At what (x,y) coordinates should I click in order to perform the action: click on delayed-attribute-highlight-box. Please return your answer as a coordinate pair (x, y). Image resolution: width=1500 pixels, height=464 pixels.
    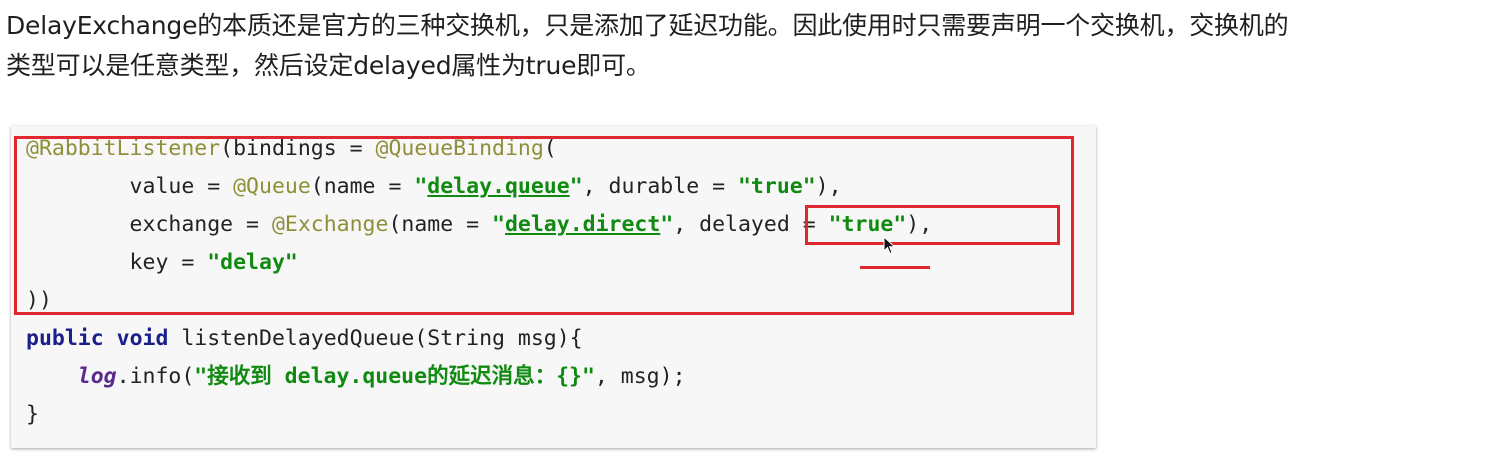
    Looking at the image, I should click on (932, 225).